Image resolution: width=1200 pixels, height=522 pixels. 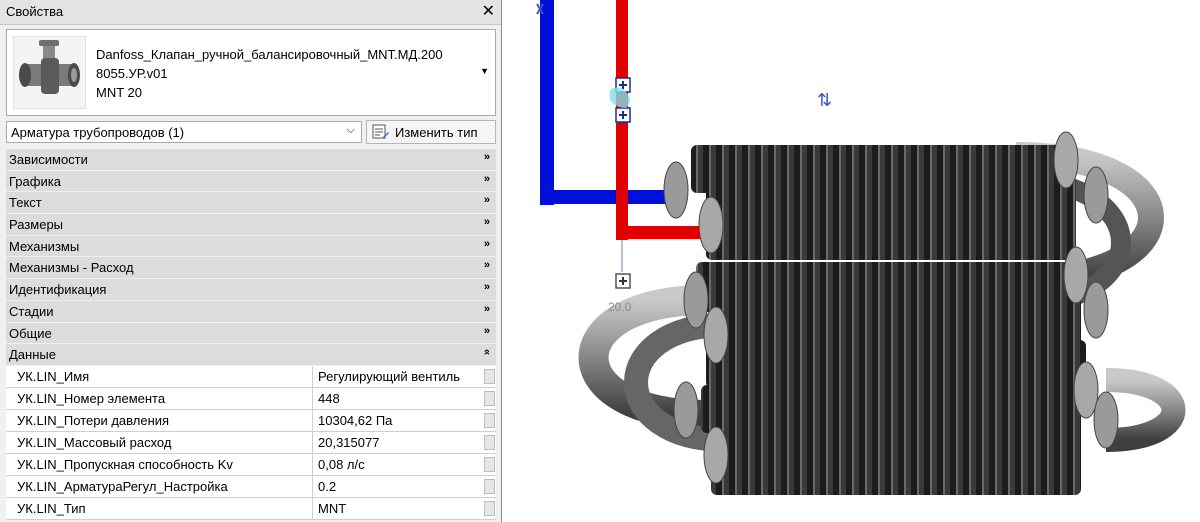 What do you see at coordinates (251, 290) in the screenshot?
I see `group-identity: Идентификация »` at bounding box center [251, 290].